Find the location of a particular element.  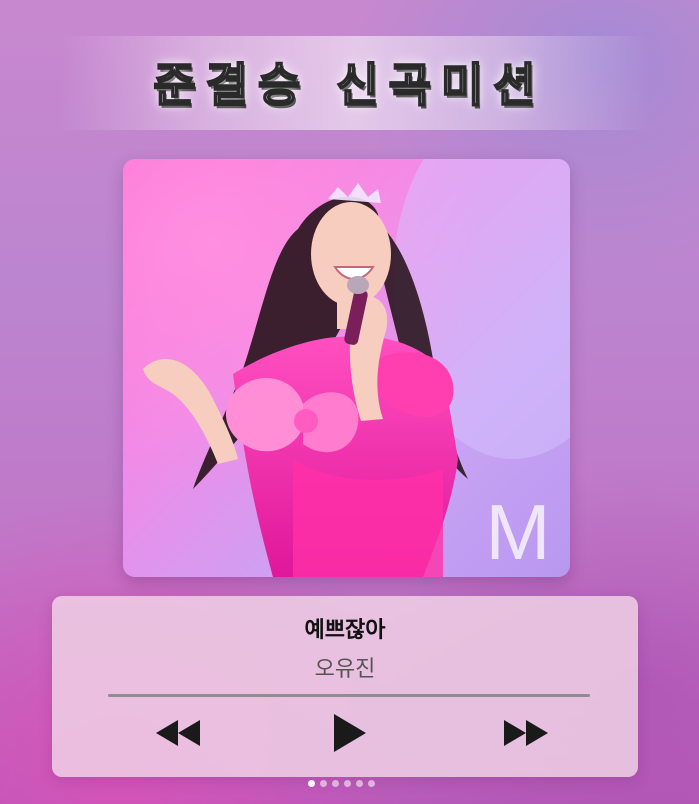

play-button is located at coordinates (350, 733).